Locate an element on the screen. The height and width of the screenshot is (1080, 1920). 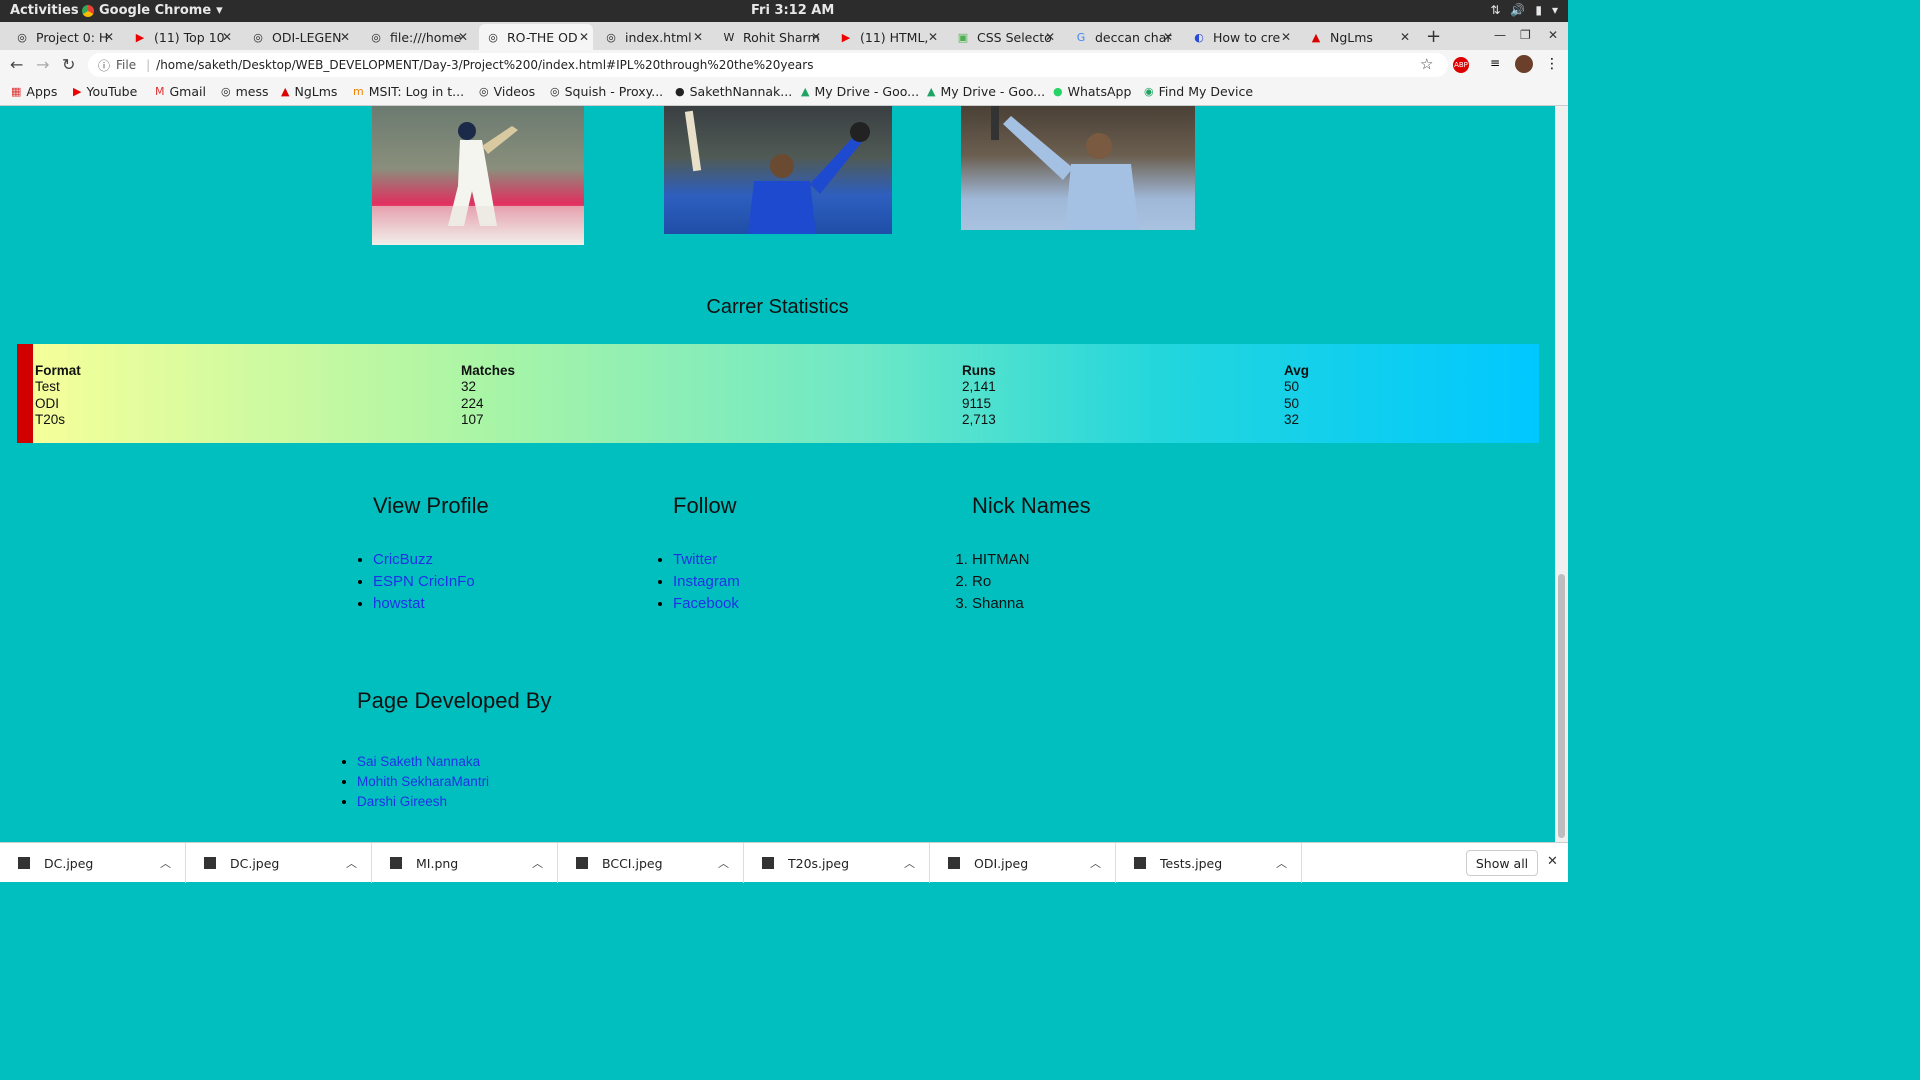
bookmark-item: ▦ Apps is located at coordinates (34, 91).